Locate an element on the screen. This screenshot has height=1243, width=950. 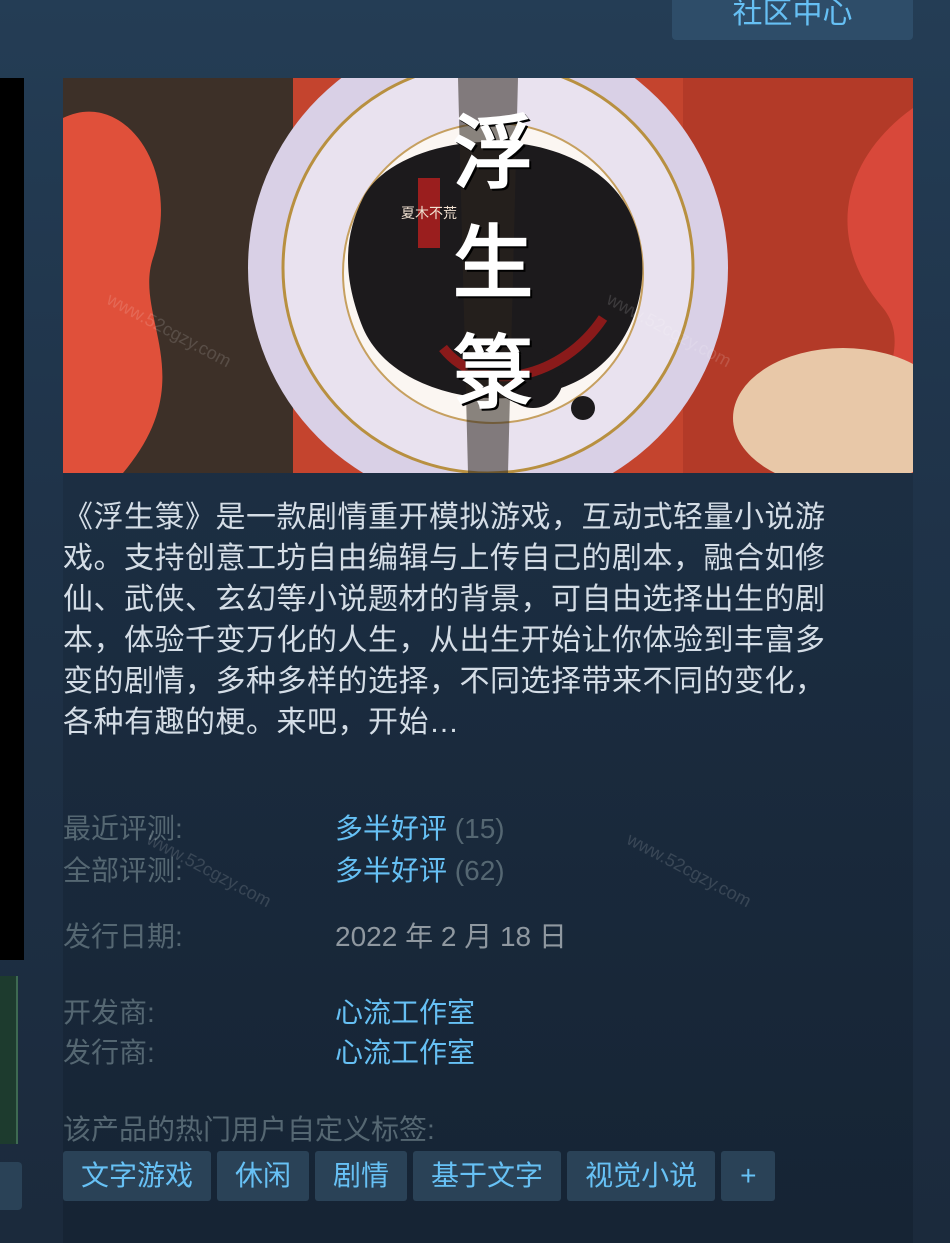
tag-casual: 休闲 is located at coordinates (263, 1176).